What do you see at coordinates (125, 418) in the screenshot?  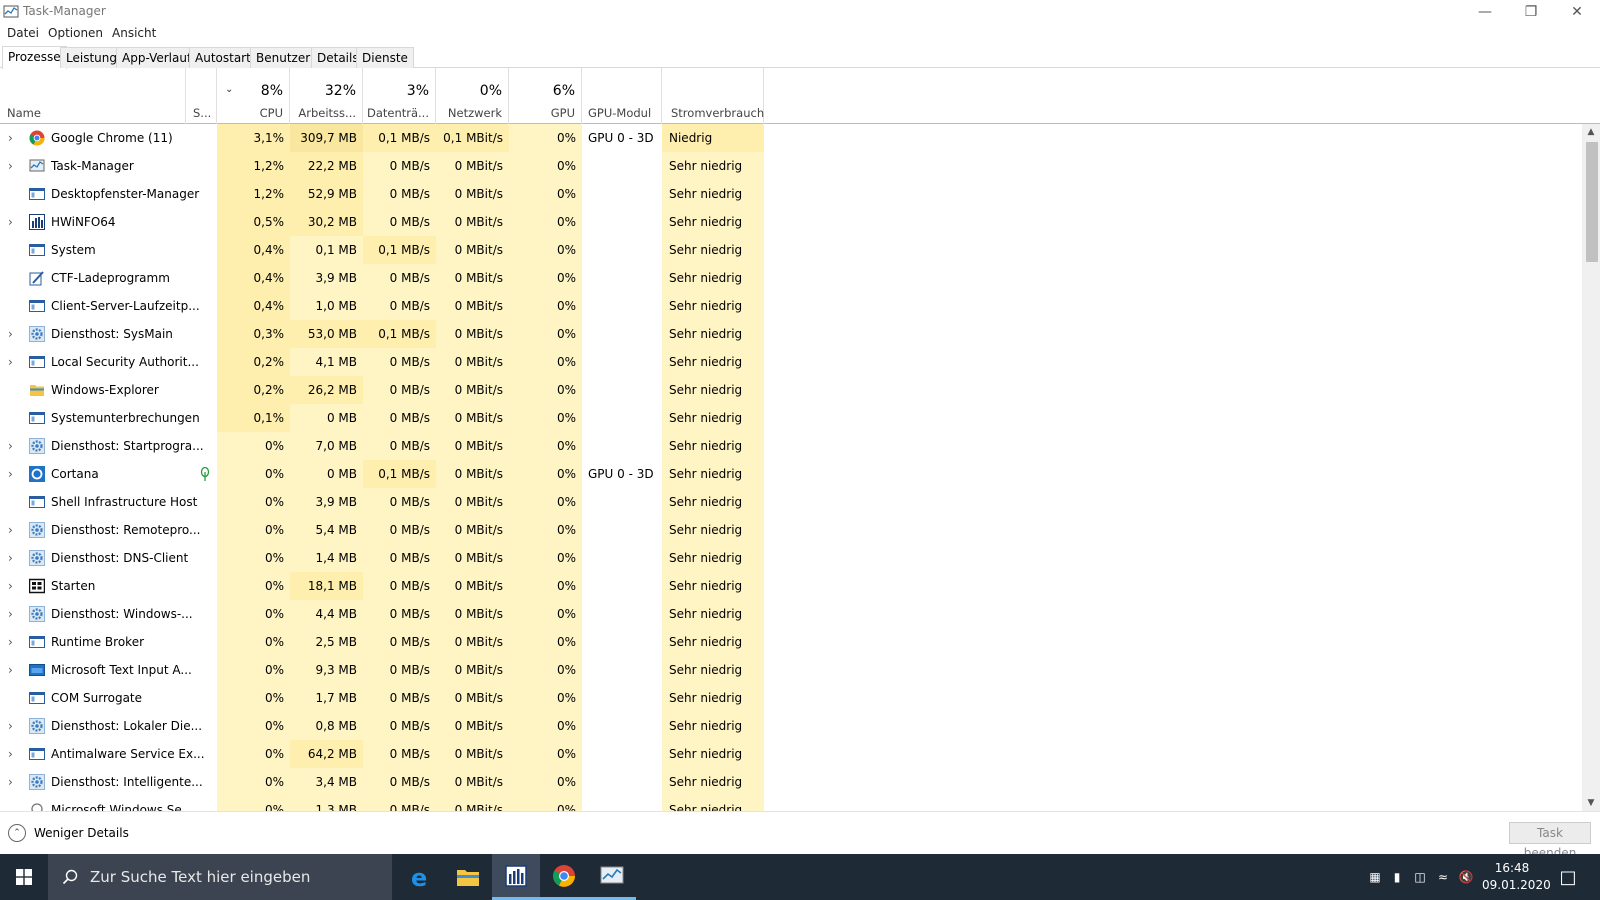 I see `process-name: Systemunterbrechungen` at bounding box center [125, 418].